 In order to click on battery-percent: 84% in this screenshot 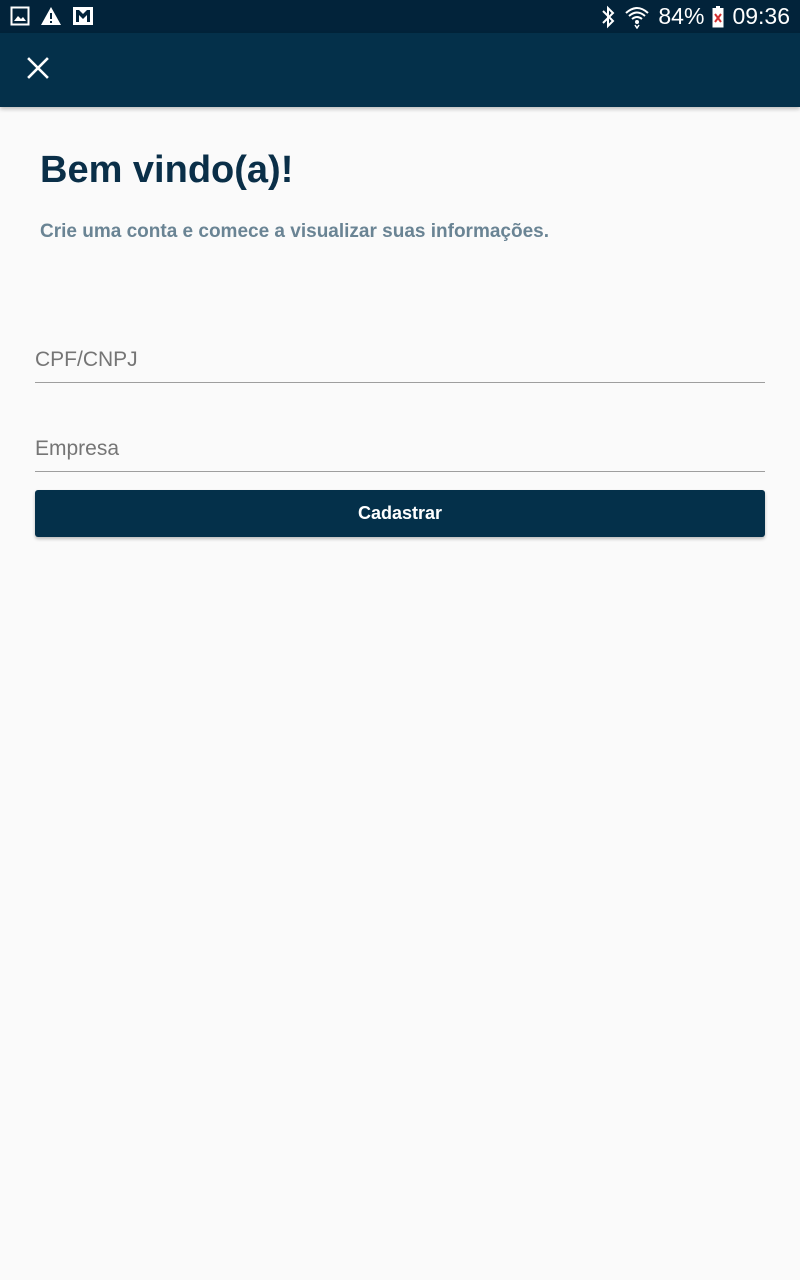, I will do `click(681, 16)`.